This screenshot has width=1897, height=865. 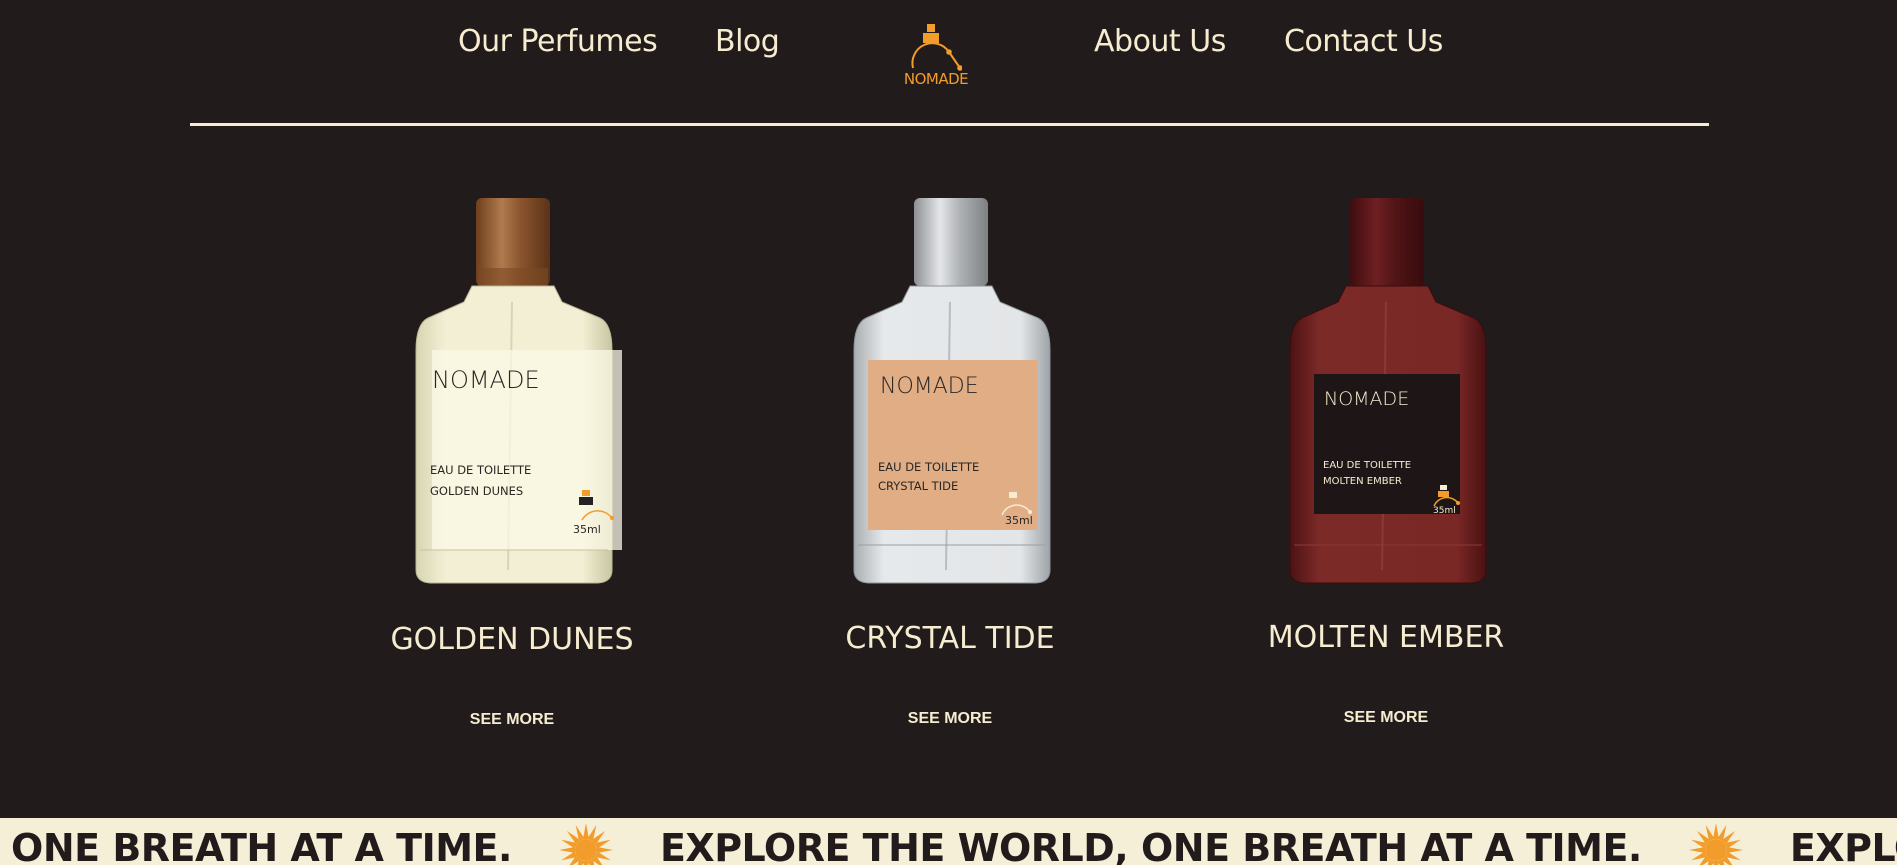 I want to click on bottle-label-scent: CRYSTAL TIDE, so click(x=918, y=486).